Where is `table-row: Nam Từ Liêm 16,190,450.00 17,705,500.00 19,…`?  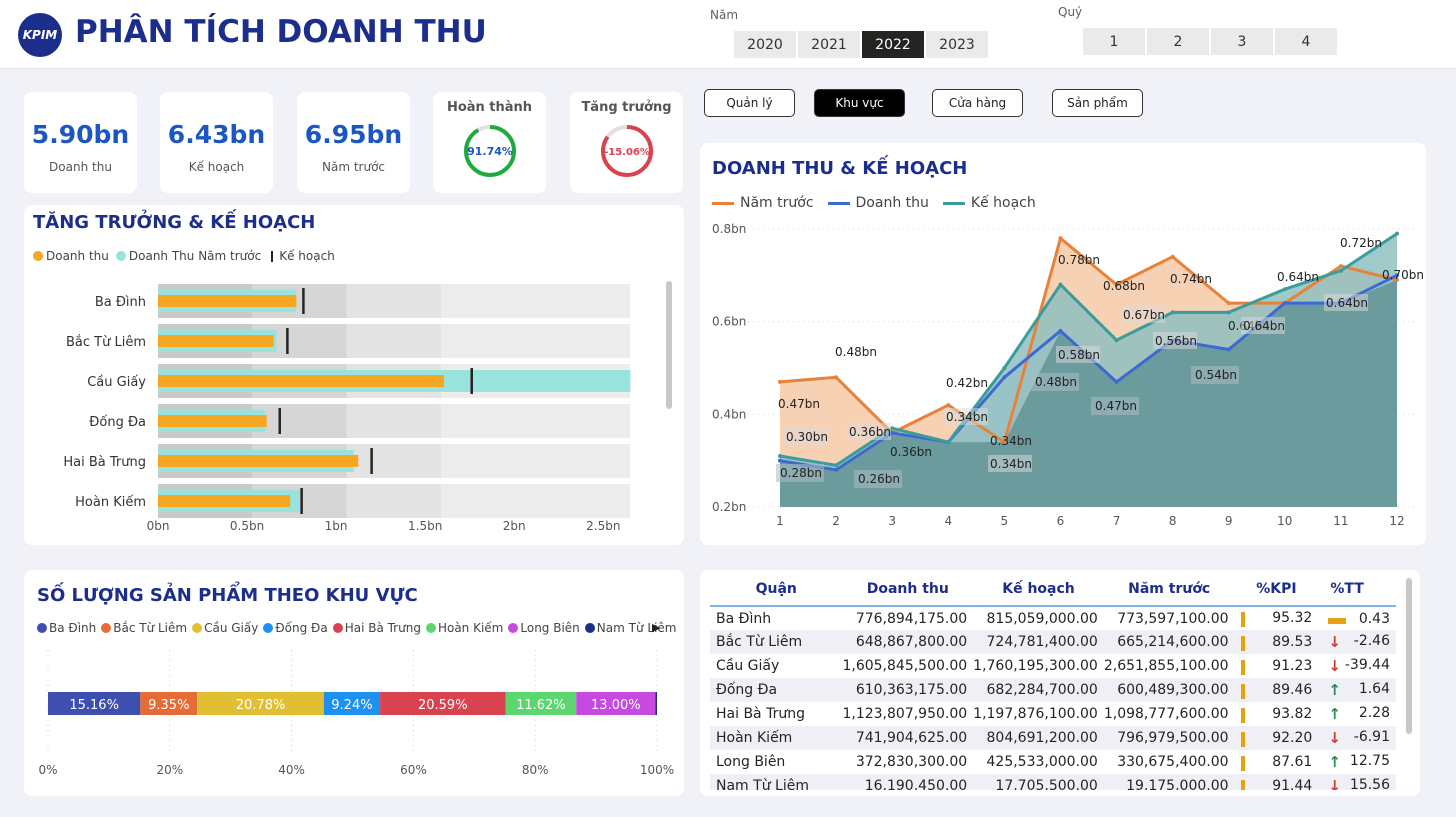 table-row: Nam Từ Liêm 16,190,450.00 17,705,500.00 19,… is located at coordinates (1053, 782).